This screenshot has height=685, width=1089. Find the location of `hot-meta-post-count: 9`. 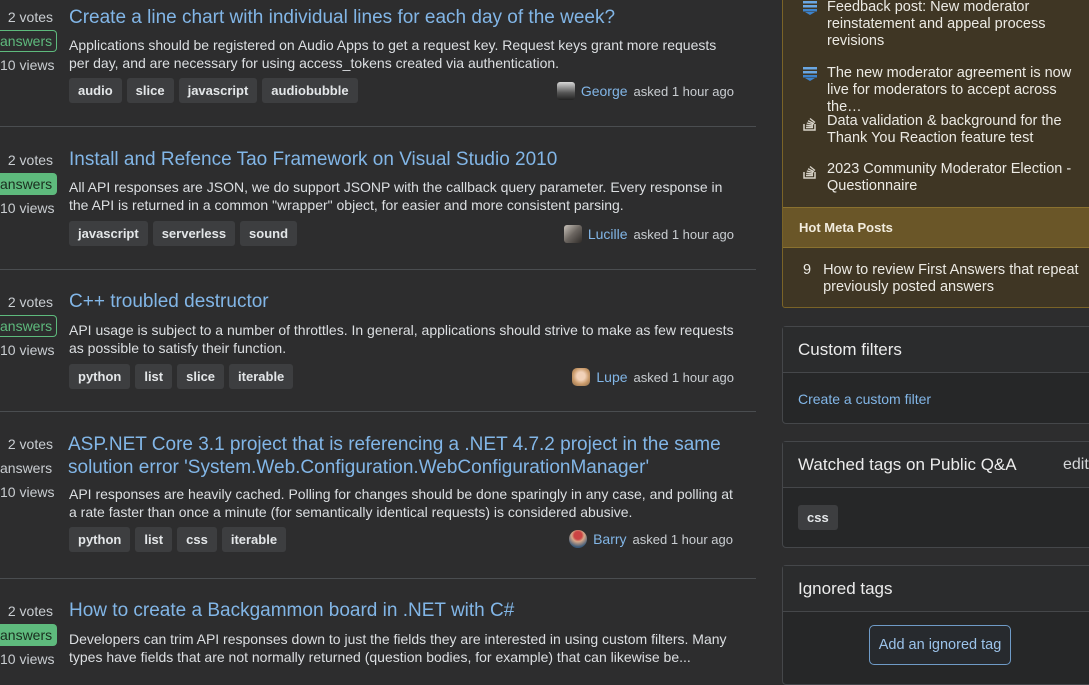

hot-meta-post-count: 9 is located at coordinates (807, 270).